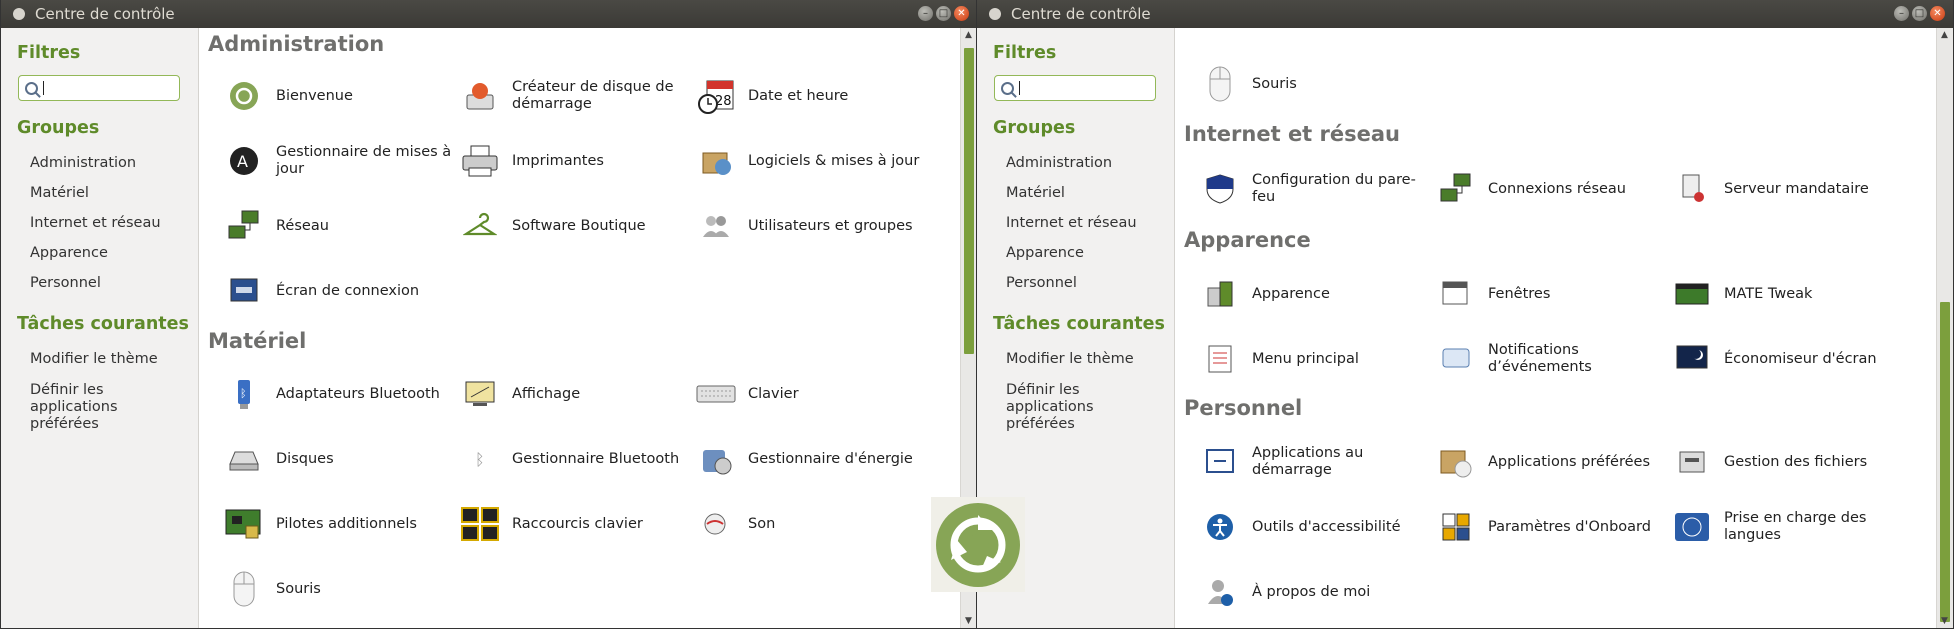  I want to click on applet-item: Logiciels & mises à jour, so click(811, 161).